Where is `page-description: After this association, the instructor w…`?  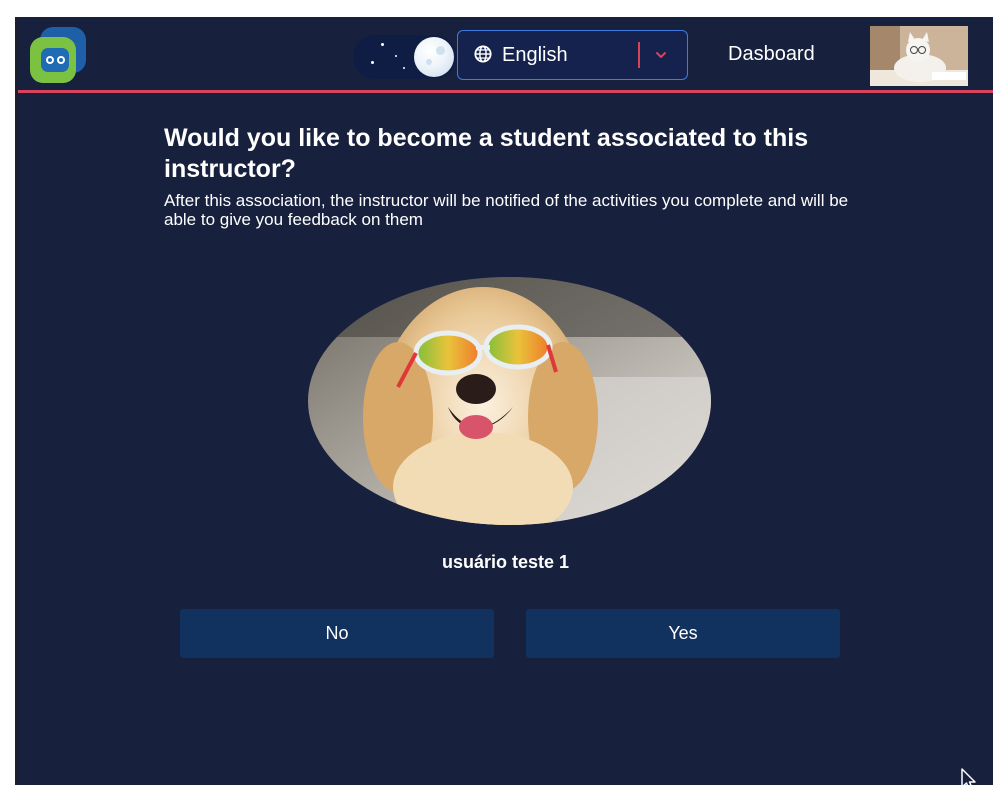 page-description: After this association, the instructor w… is located at coordinates (506, 210).